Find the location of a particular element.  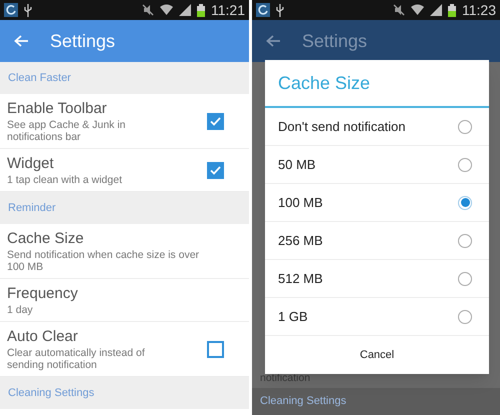

back-arrow-icon is located at coordinates (273, 41).